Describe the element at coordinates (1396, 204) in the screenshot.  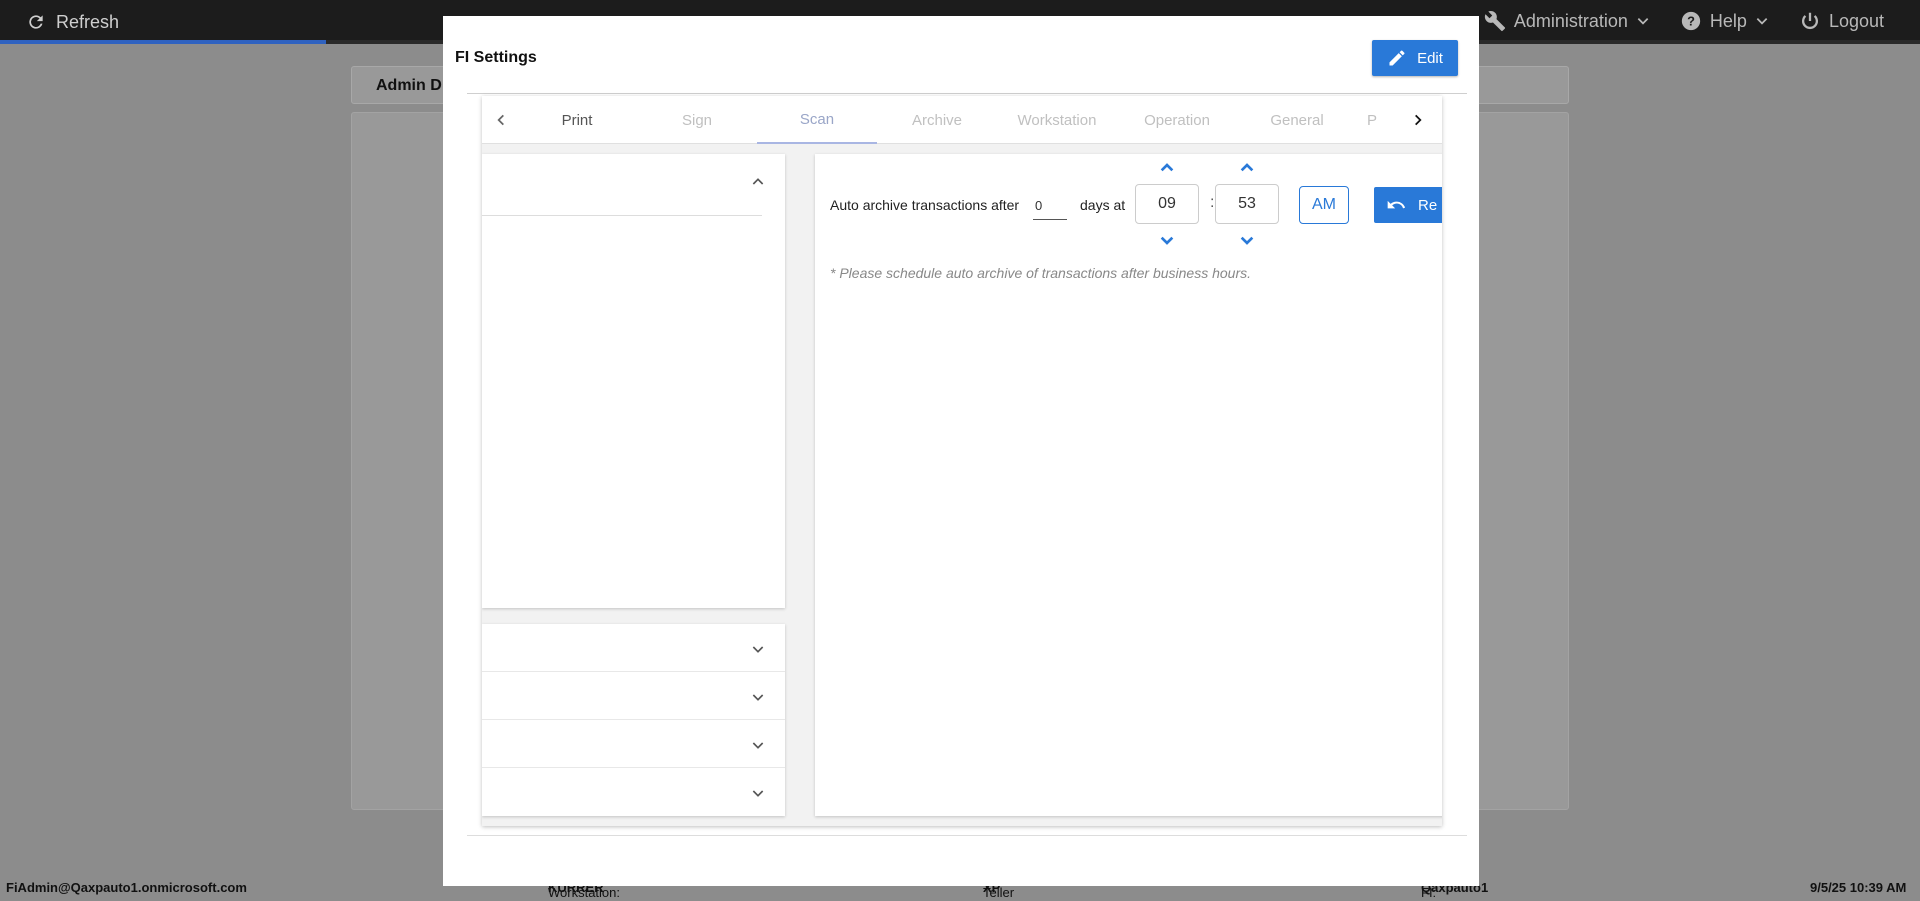
I see `undo-icon` at that location.